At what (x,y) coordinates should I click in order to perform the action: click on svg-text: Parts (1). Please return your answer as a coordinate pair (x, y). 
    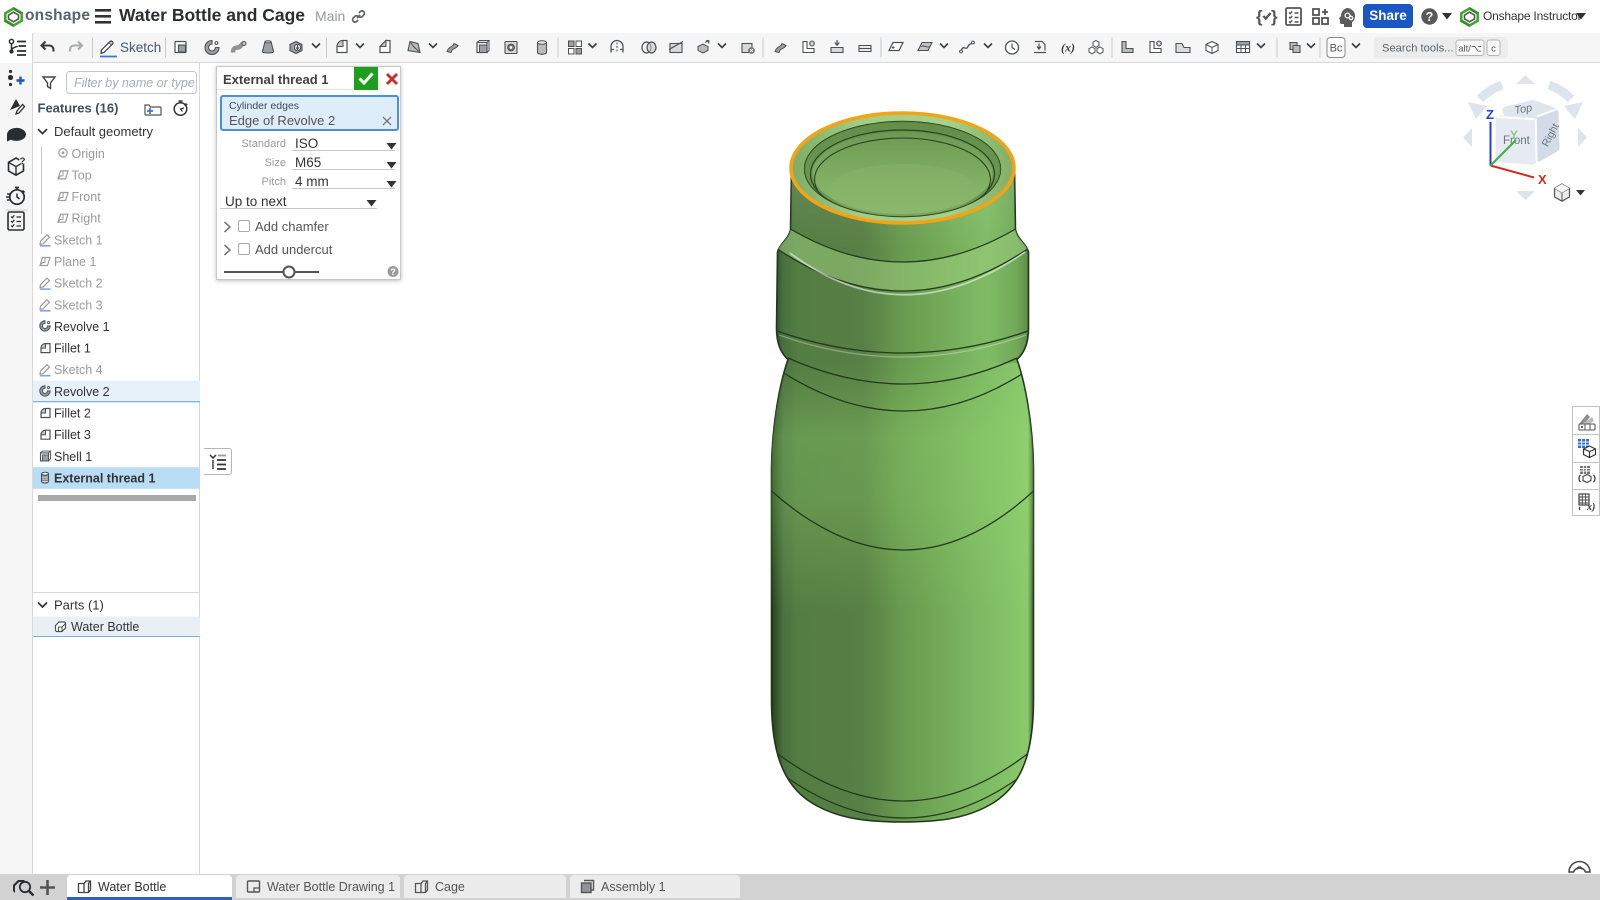
    Looking at the image, I should click on (79, 605).